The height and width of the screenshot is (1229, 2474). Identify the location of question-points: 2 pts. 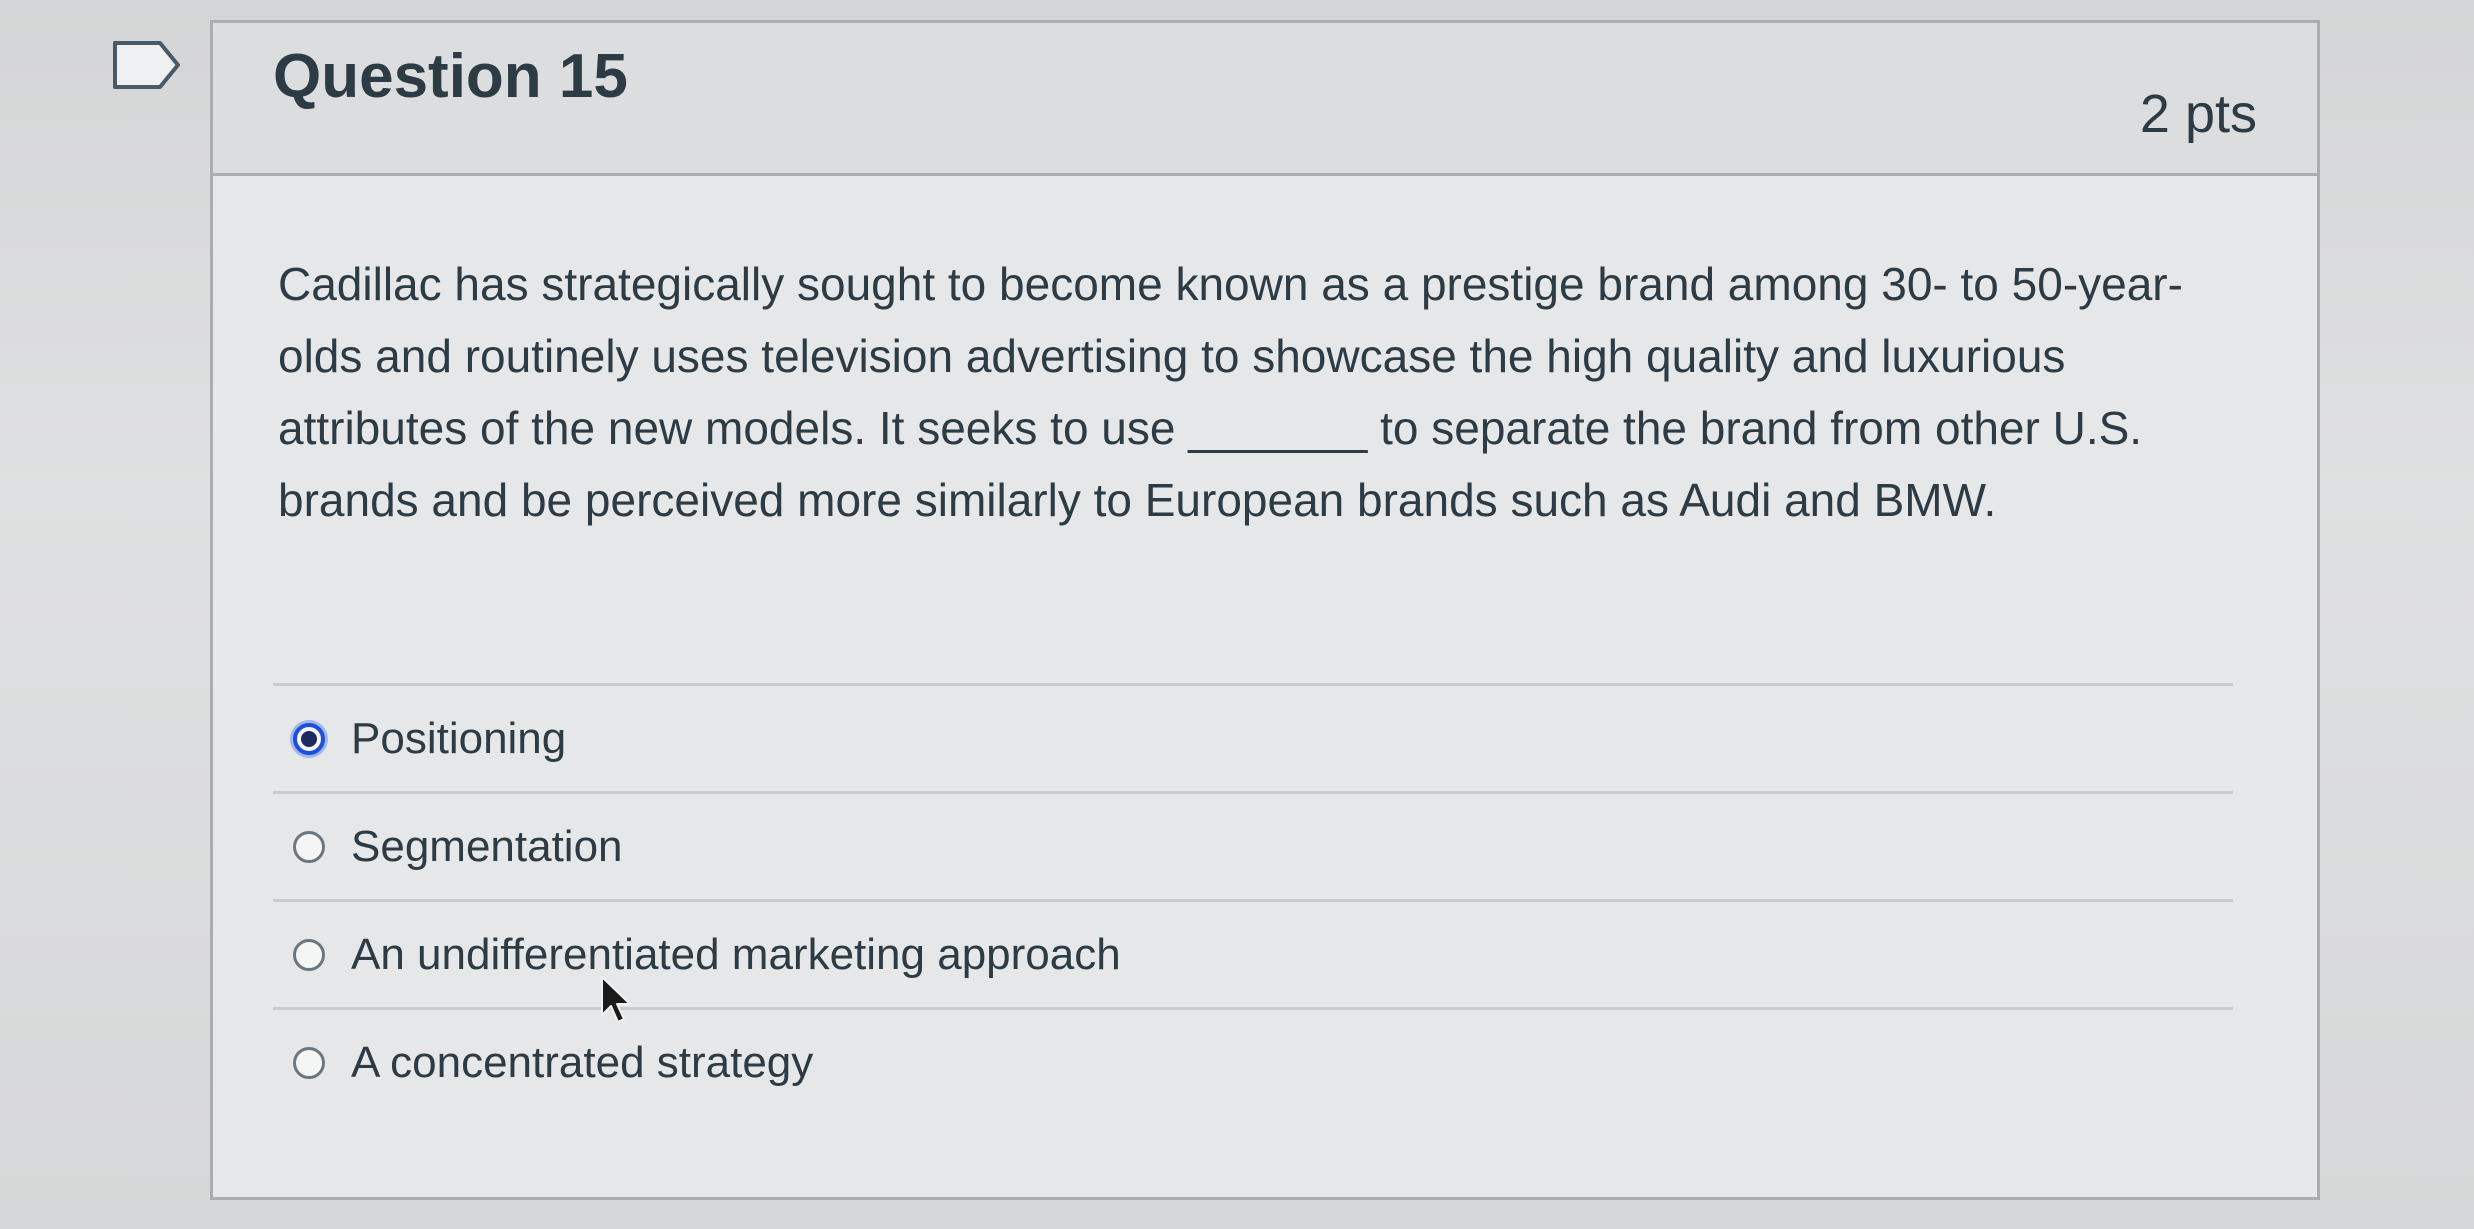
(2198, 114).